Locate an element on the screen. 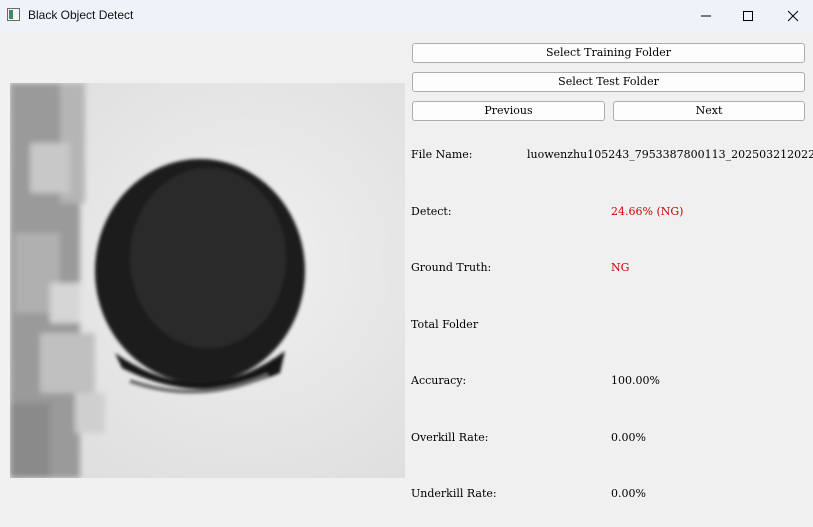 Image resolution: width=813 pixels, height=527 pixels. overkill-rate-value: 0.00% is located at coordinates (628, 437).